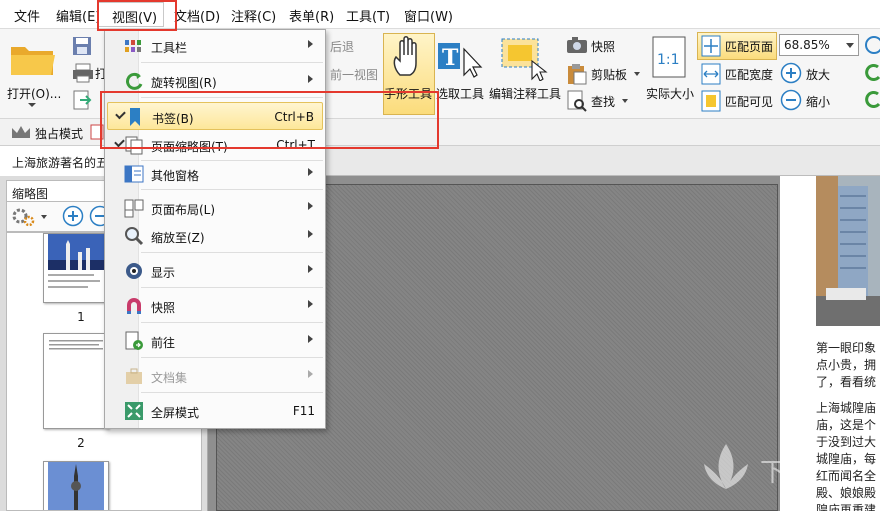  Describe the element at coordinates (131, 14) in the screenshot. I see `menu-view: 视图(V)` at that location.